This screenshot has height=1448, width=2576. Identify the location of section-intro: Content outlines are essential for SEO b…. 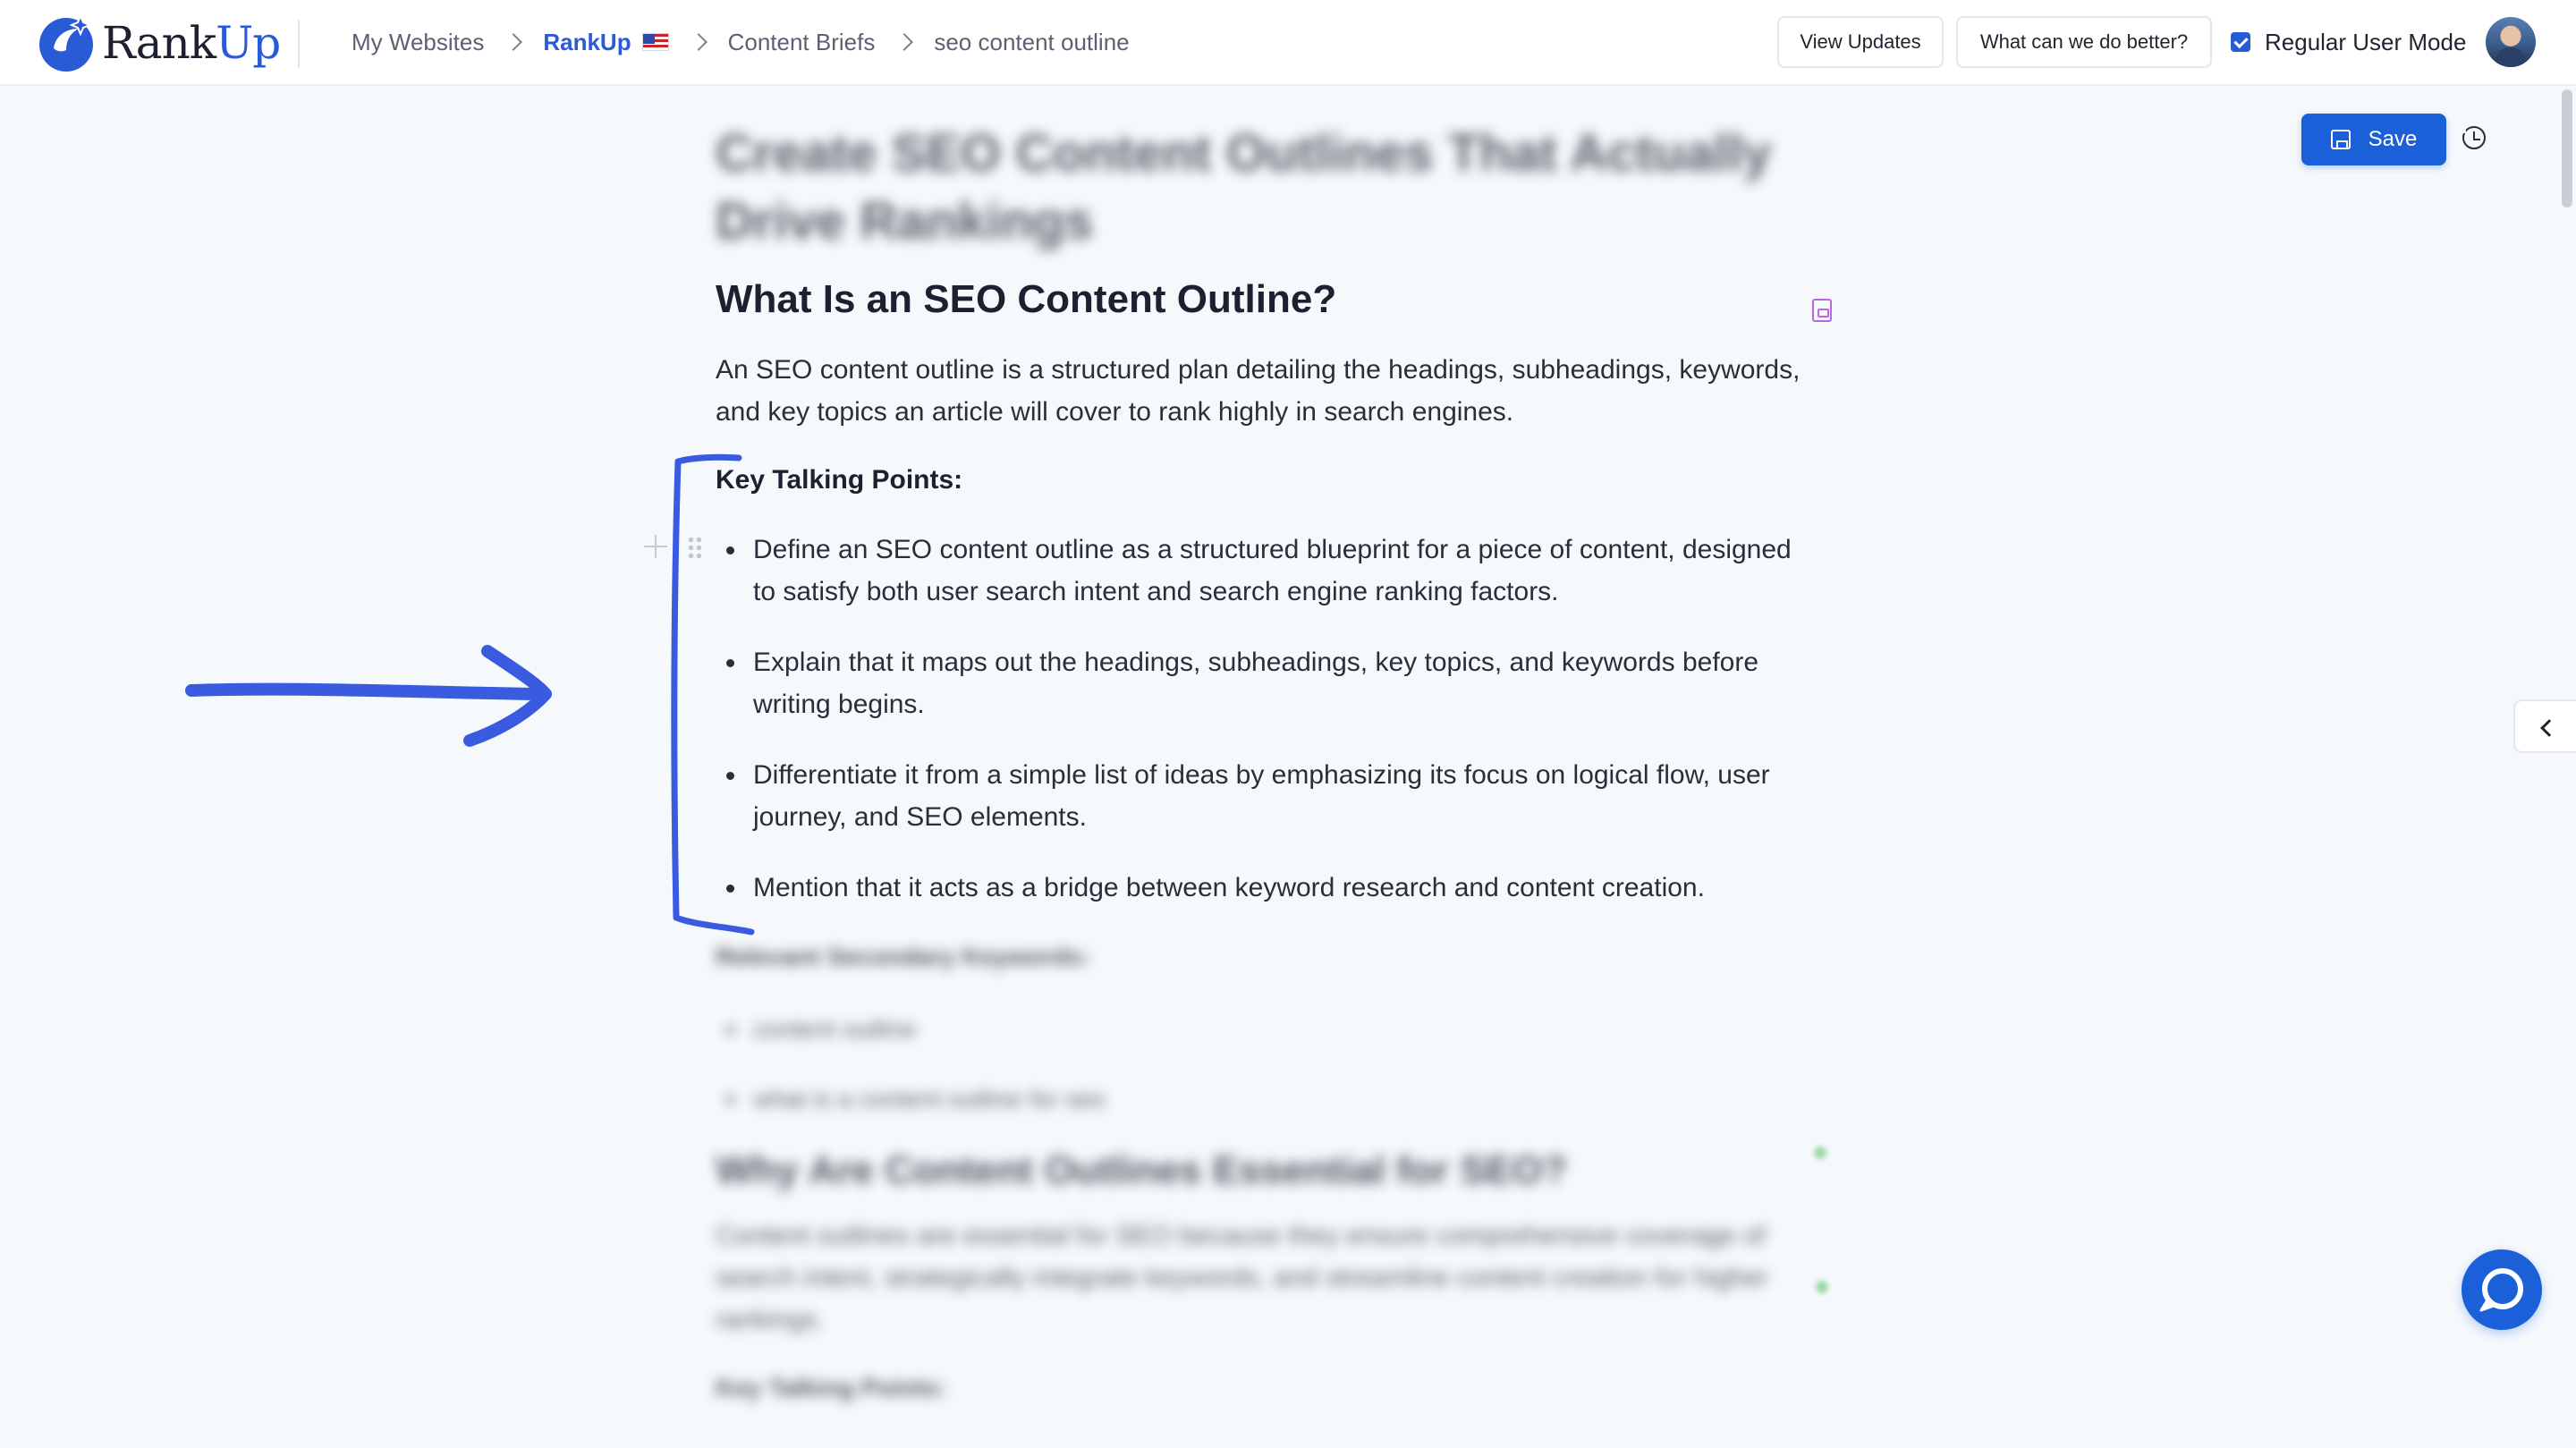
(1261, 1278).